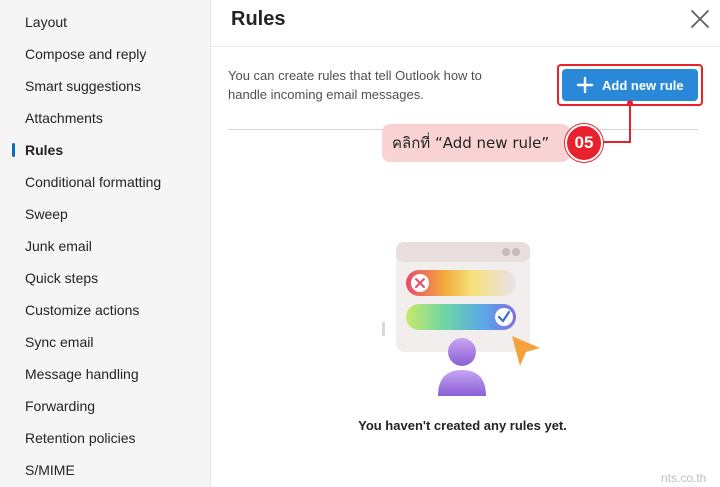 The height and width of the screenshot is (487, 720). Describe the element at coordinates (60, 406) in the screenshot. I see `sidebar-item-forwarding: Forwarding` at that location.